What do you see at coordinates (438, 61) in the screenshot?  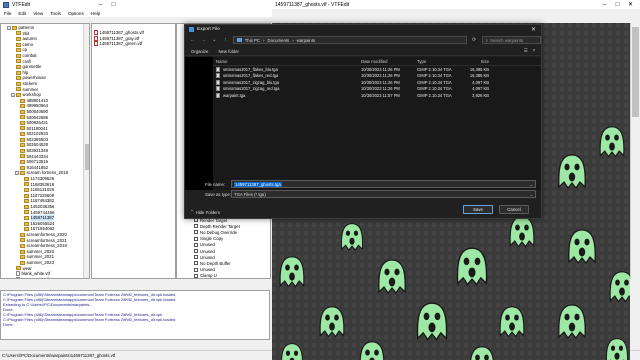 I see `col-type: Type` at bounding box center [438, 61].